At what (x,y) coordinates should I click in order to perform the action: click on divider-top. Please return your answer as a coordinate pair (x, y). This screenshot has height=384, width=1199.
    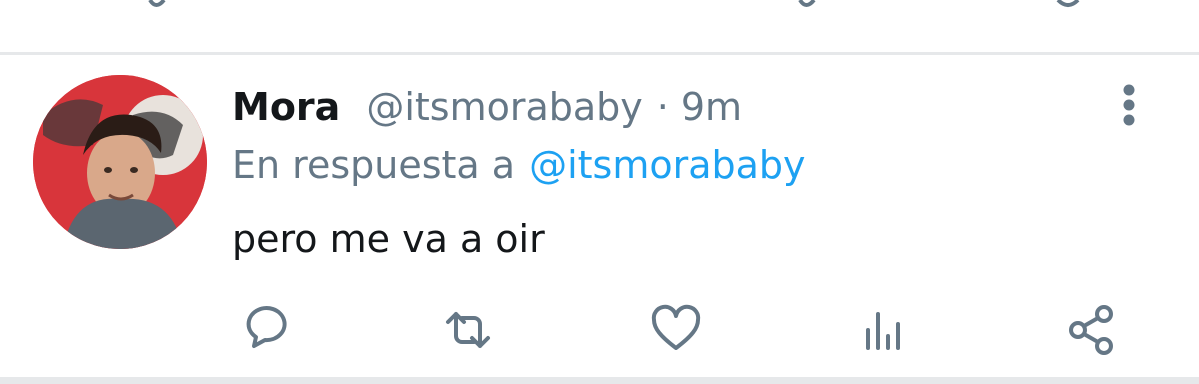
    Looking at the image, I should click on (599, 53).